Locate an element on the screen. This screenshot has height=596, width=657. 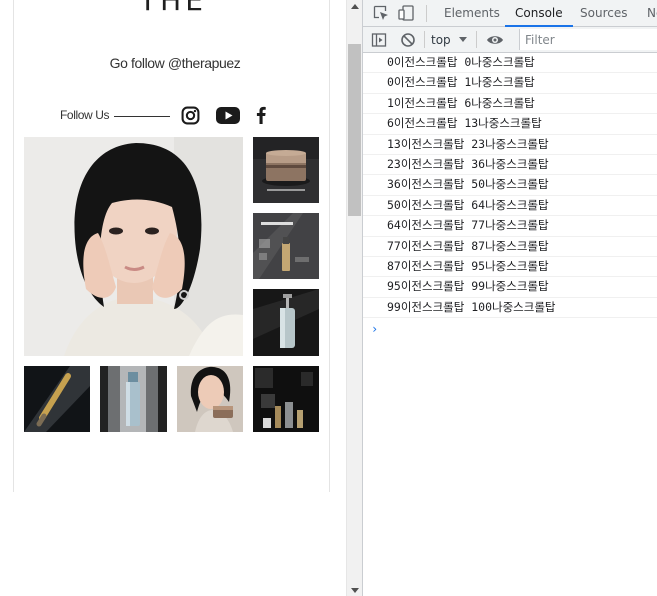
youtube-icon is located at coordinates (227, 115).